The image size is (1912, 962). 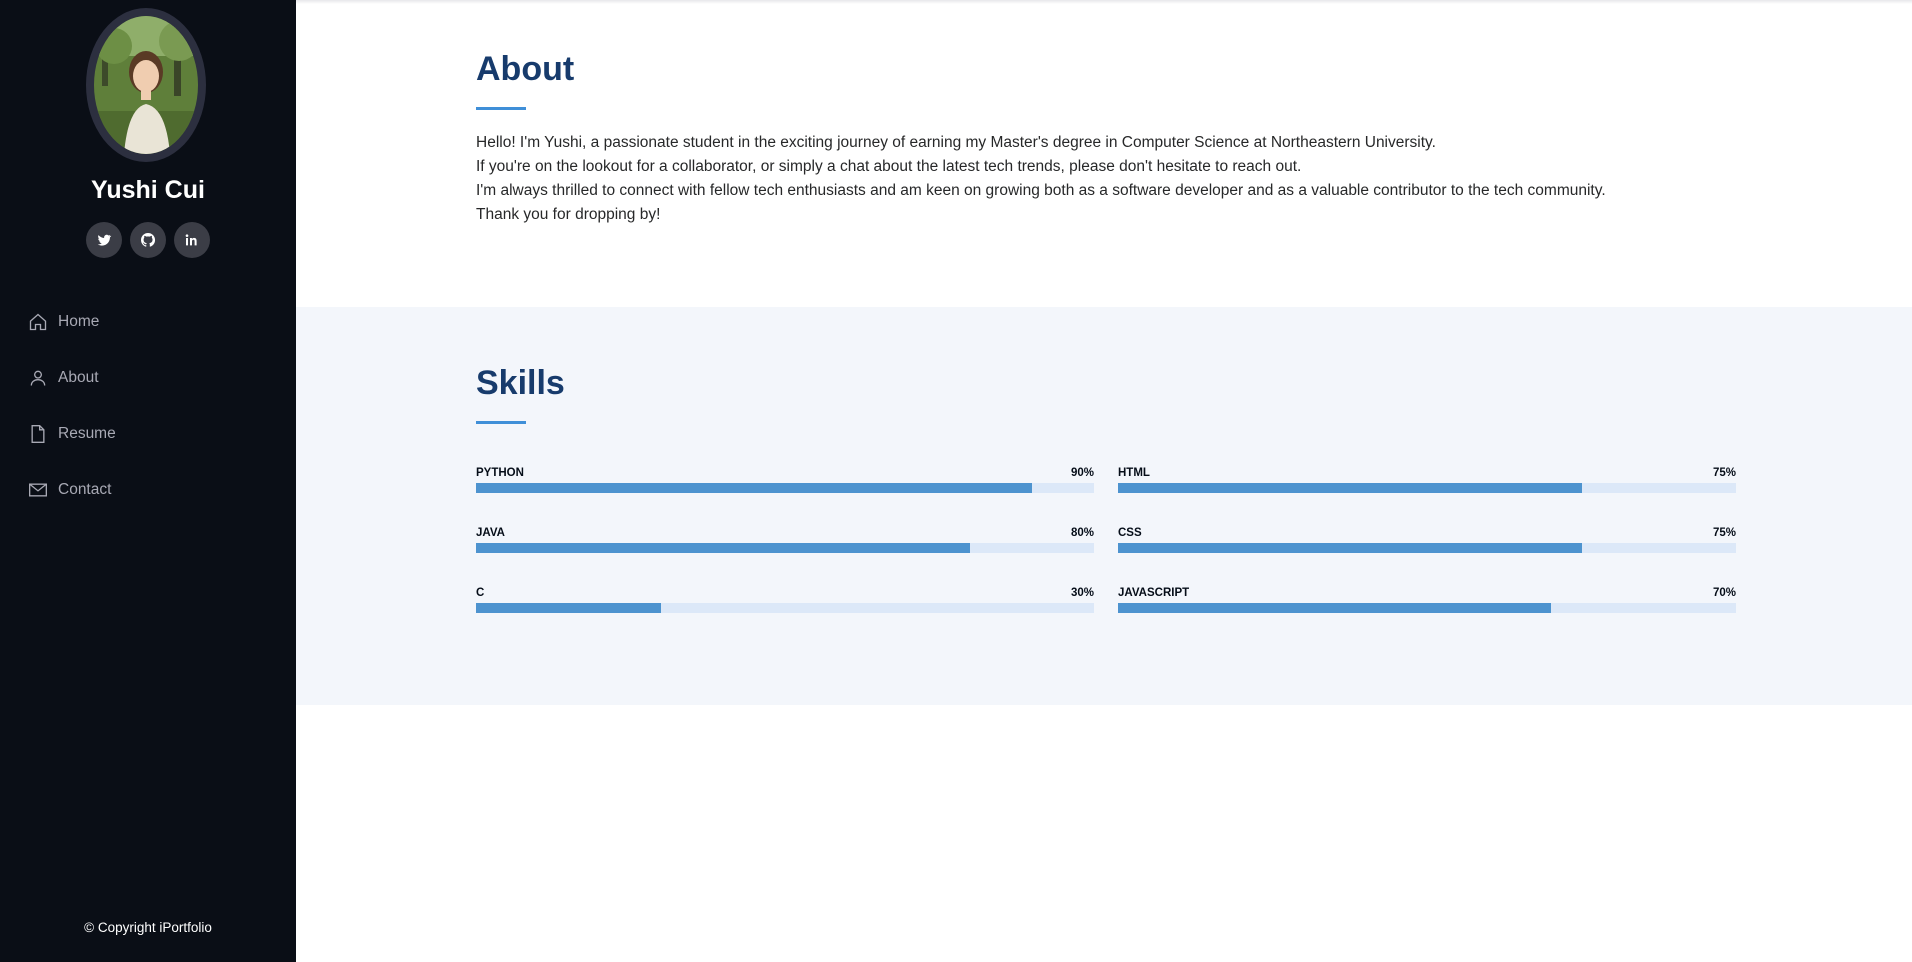 I want to click on nav-item-label: About, so click(x=78, y=377).